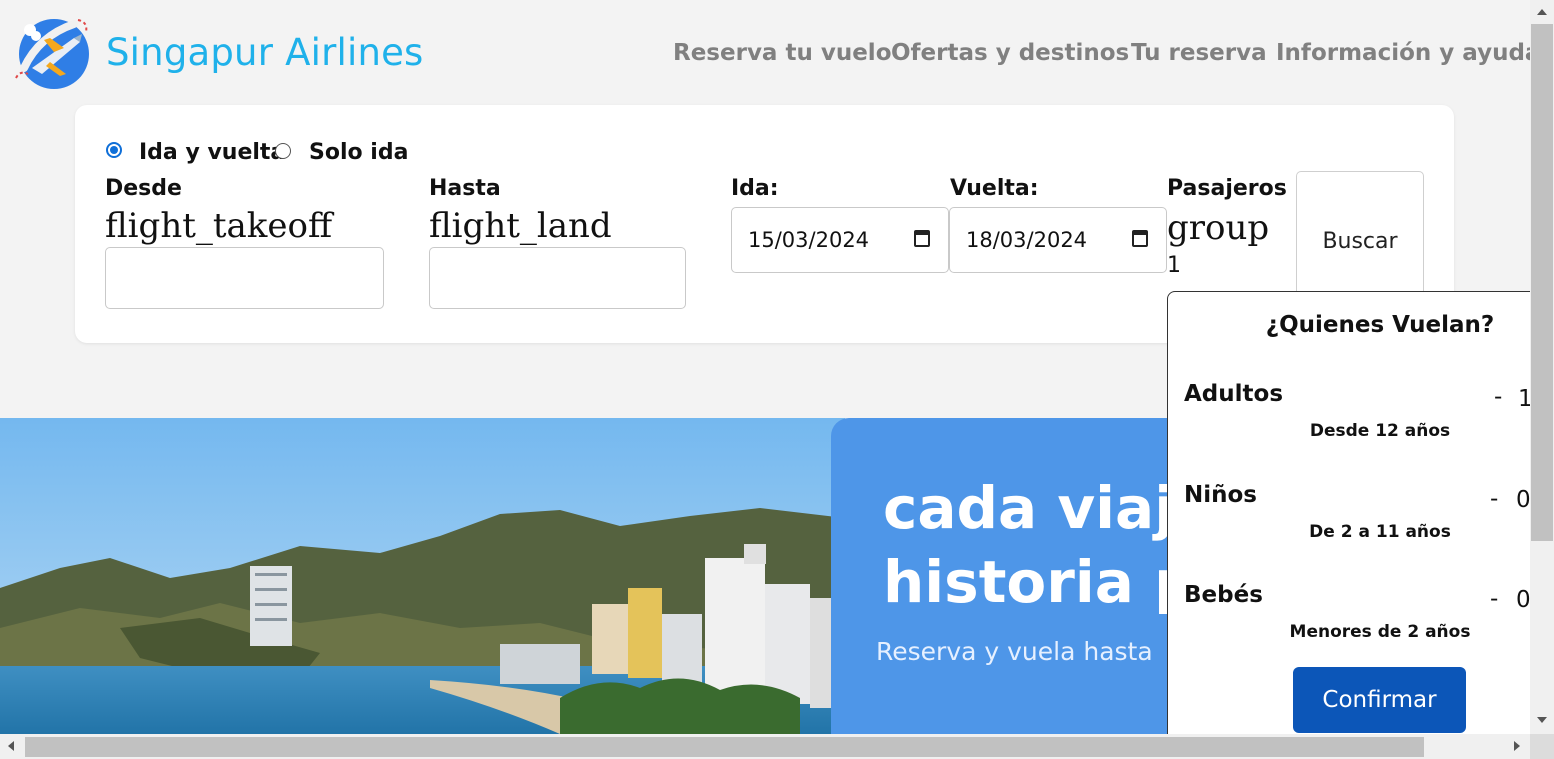 Image resolution: width=1554 pixels, height=759 pixels. What do you see at coordinates (1542, 746) in the screenshot?
I see `scrollbar-corner` at bounding box center [1542, 746].